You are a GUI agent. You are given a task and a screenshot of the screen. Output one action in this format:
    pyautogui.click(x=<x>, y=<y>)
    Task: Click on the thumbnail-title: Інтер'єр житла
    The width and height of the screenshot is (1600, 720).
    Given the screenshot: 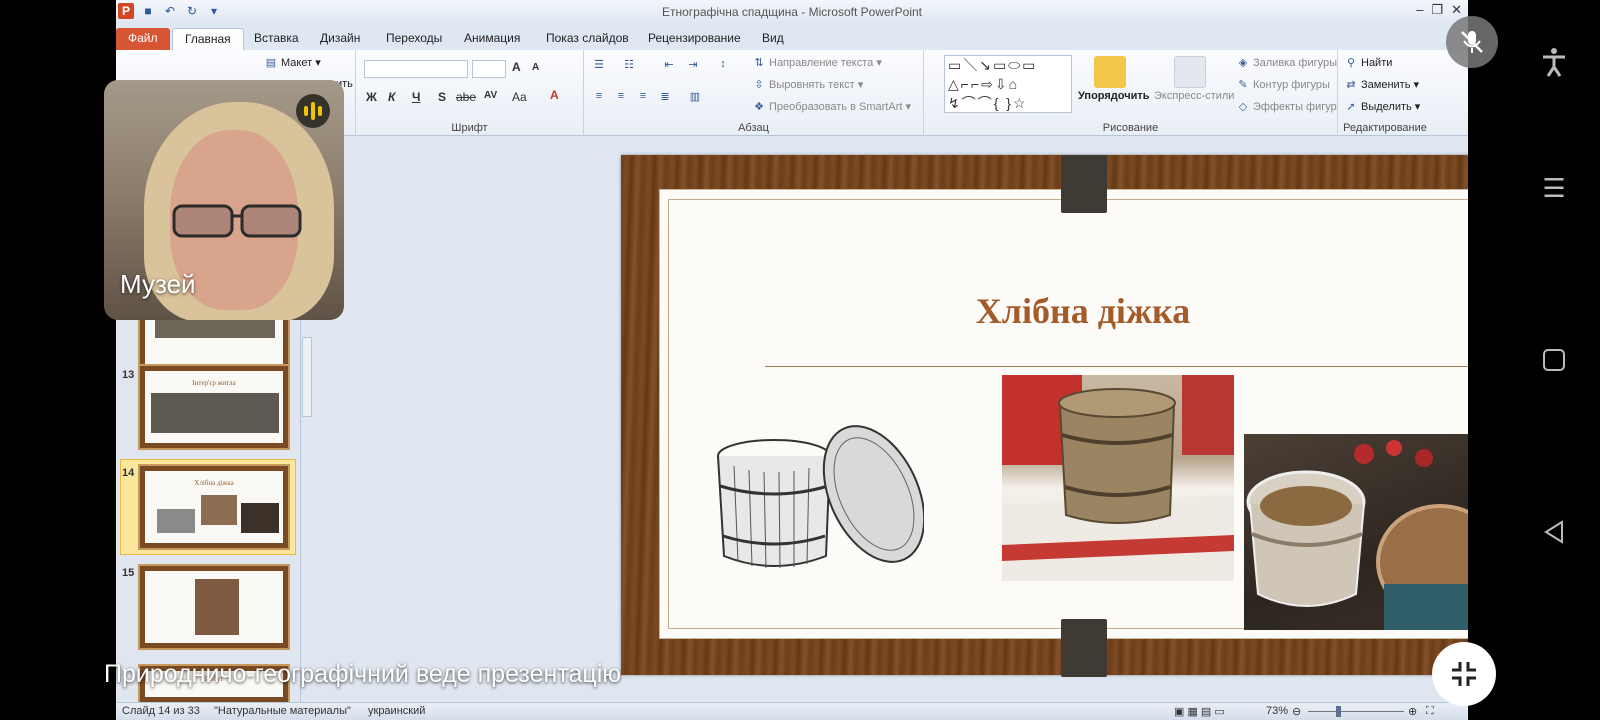 What is the action you would take?
    pyautogui.click(x=214, y=383)
    